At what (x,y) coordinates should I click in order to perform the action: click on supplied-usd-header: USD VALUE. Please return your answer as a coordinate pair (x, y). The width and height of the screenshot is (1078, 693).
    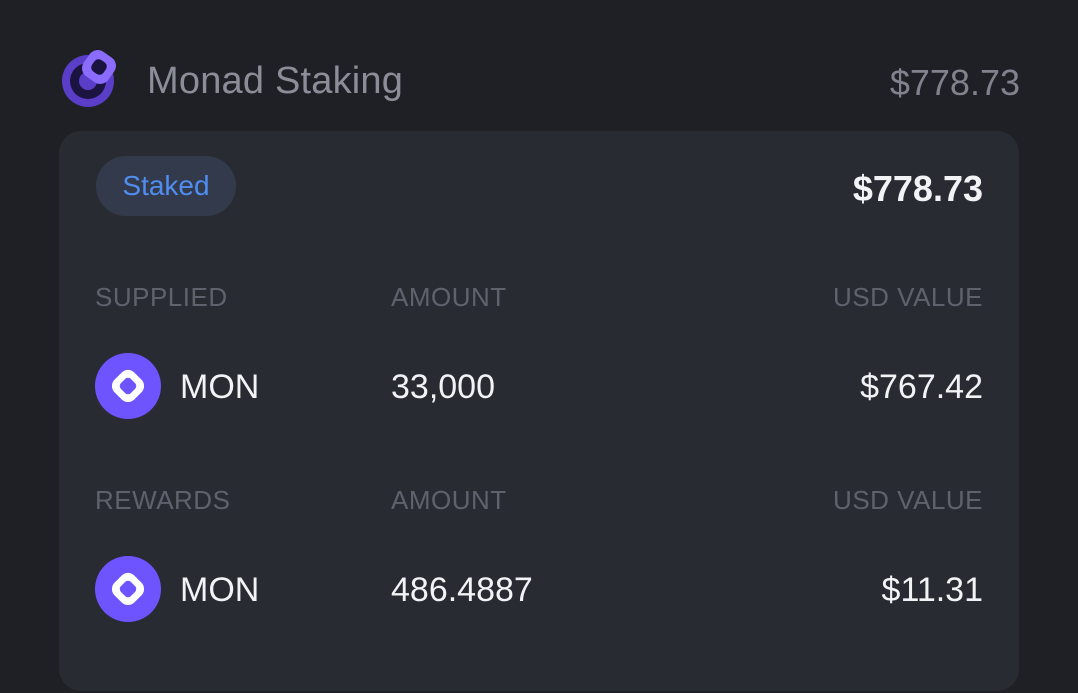
    Looking at the image, I should click on (908, 297).